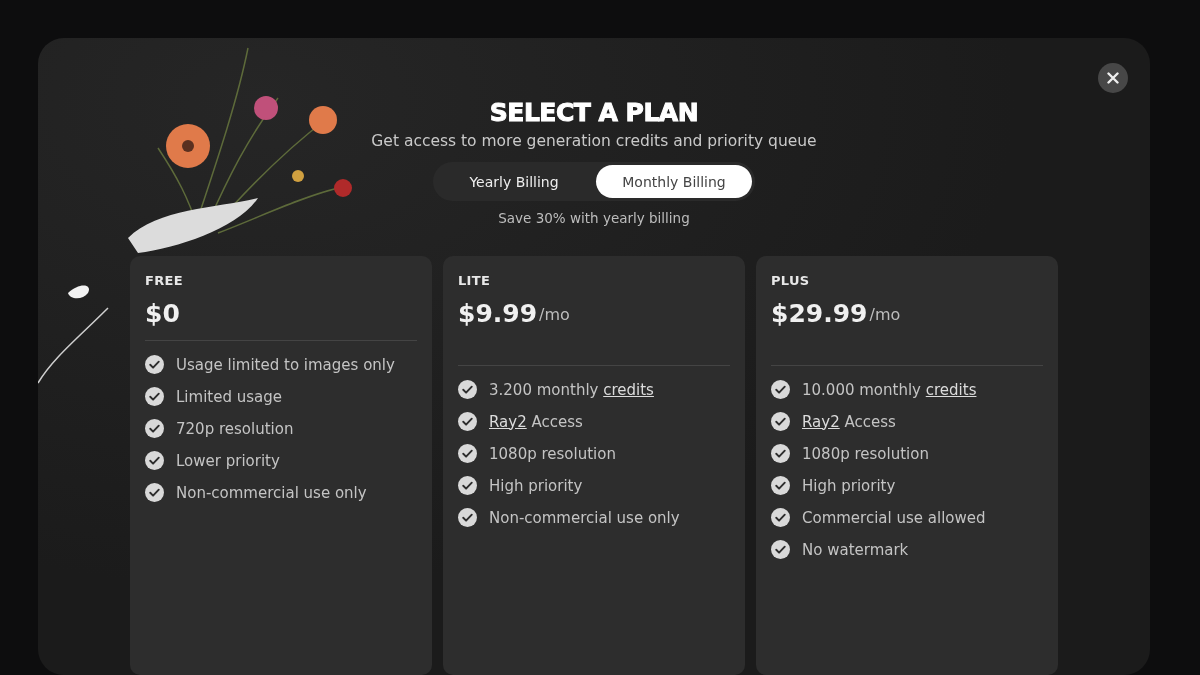 The image size is (1200, 675). Describe the element at coordinates (790, 280) in the screenshot. I see `plan-name: PLUS` at that location.